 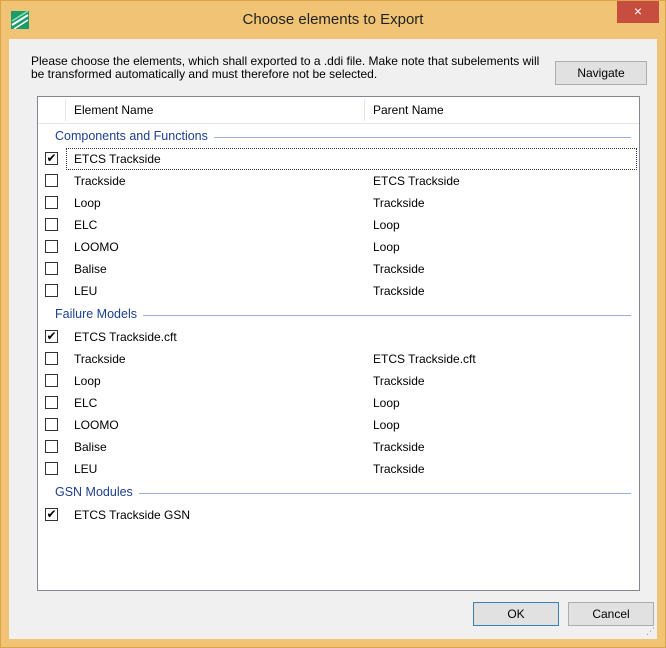 I want to click on ok-button: OK, so click(x=516, y=614).